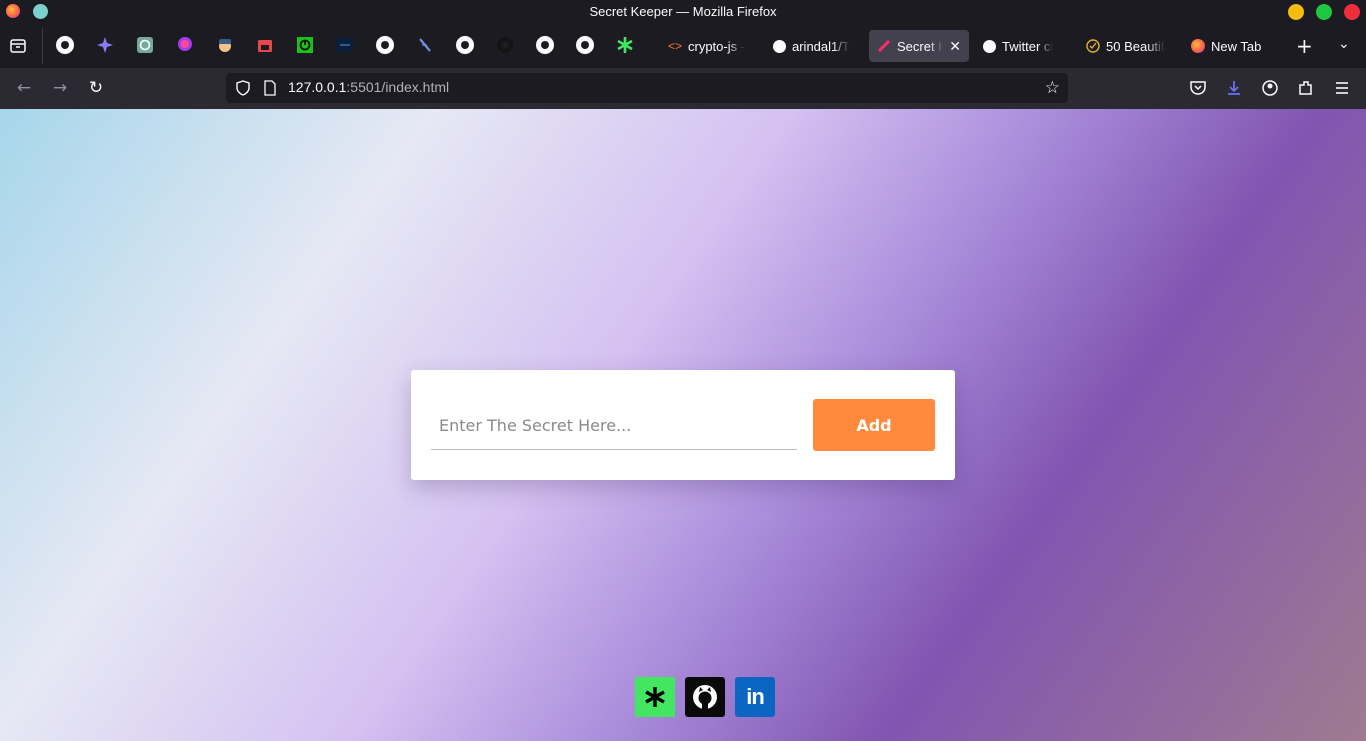  What do you see at coordinates (1296, 12) in the screenshot?
I see `minimize-button` at bounding box center [1296, 12].